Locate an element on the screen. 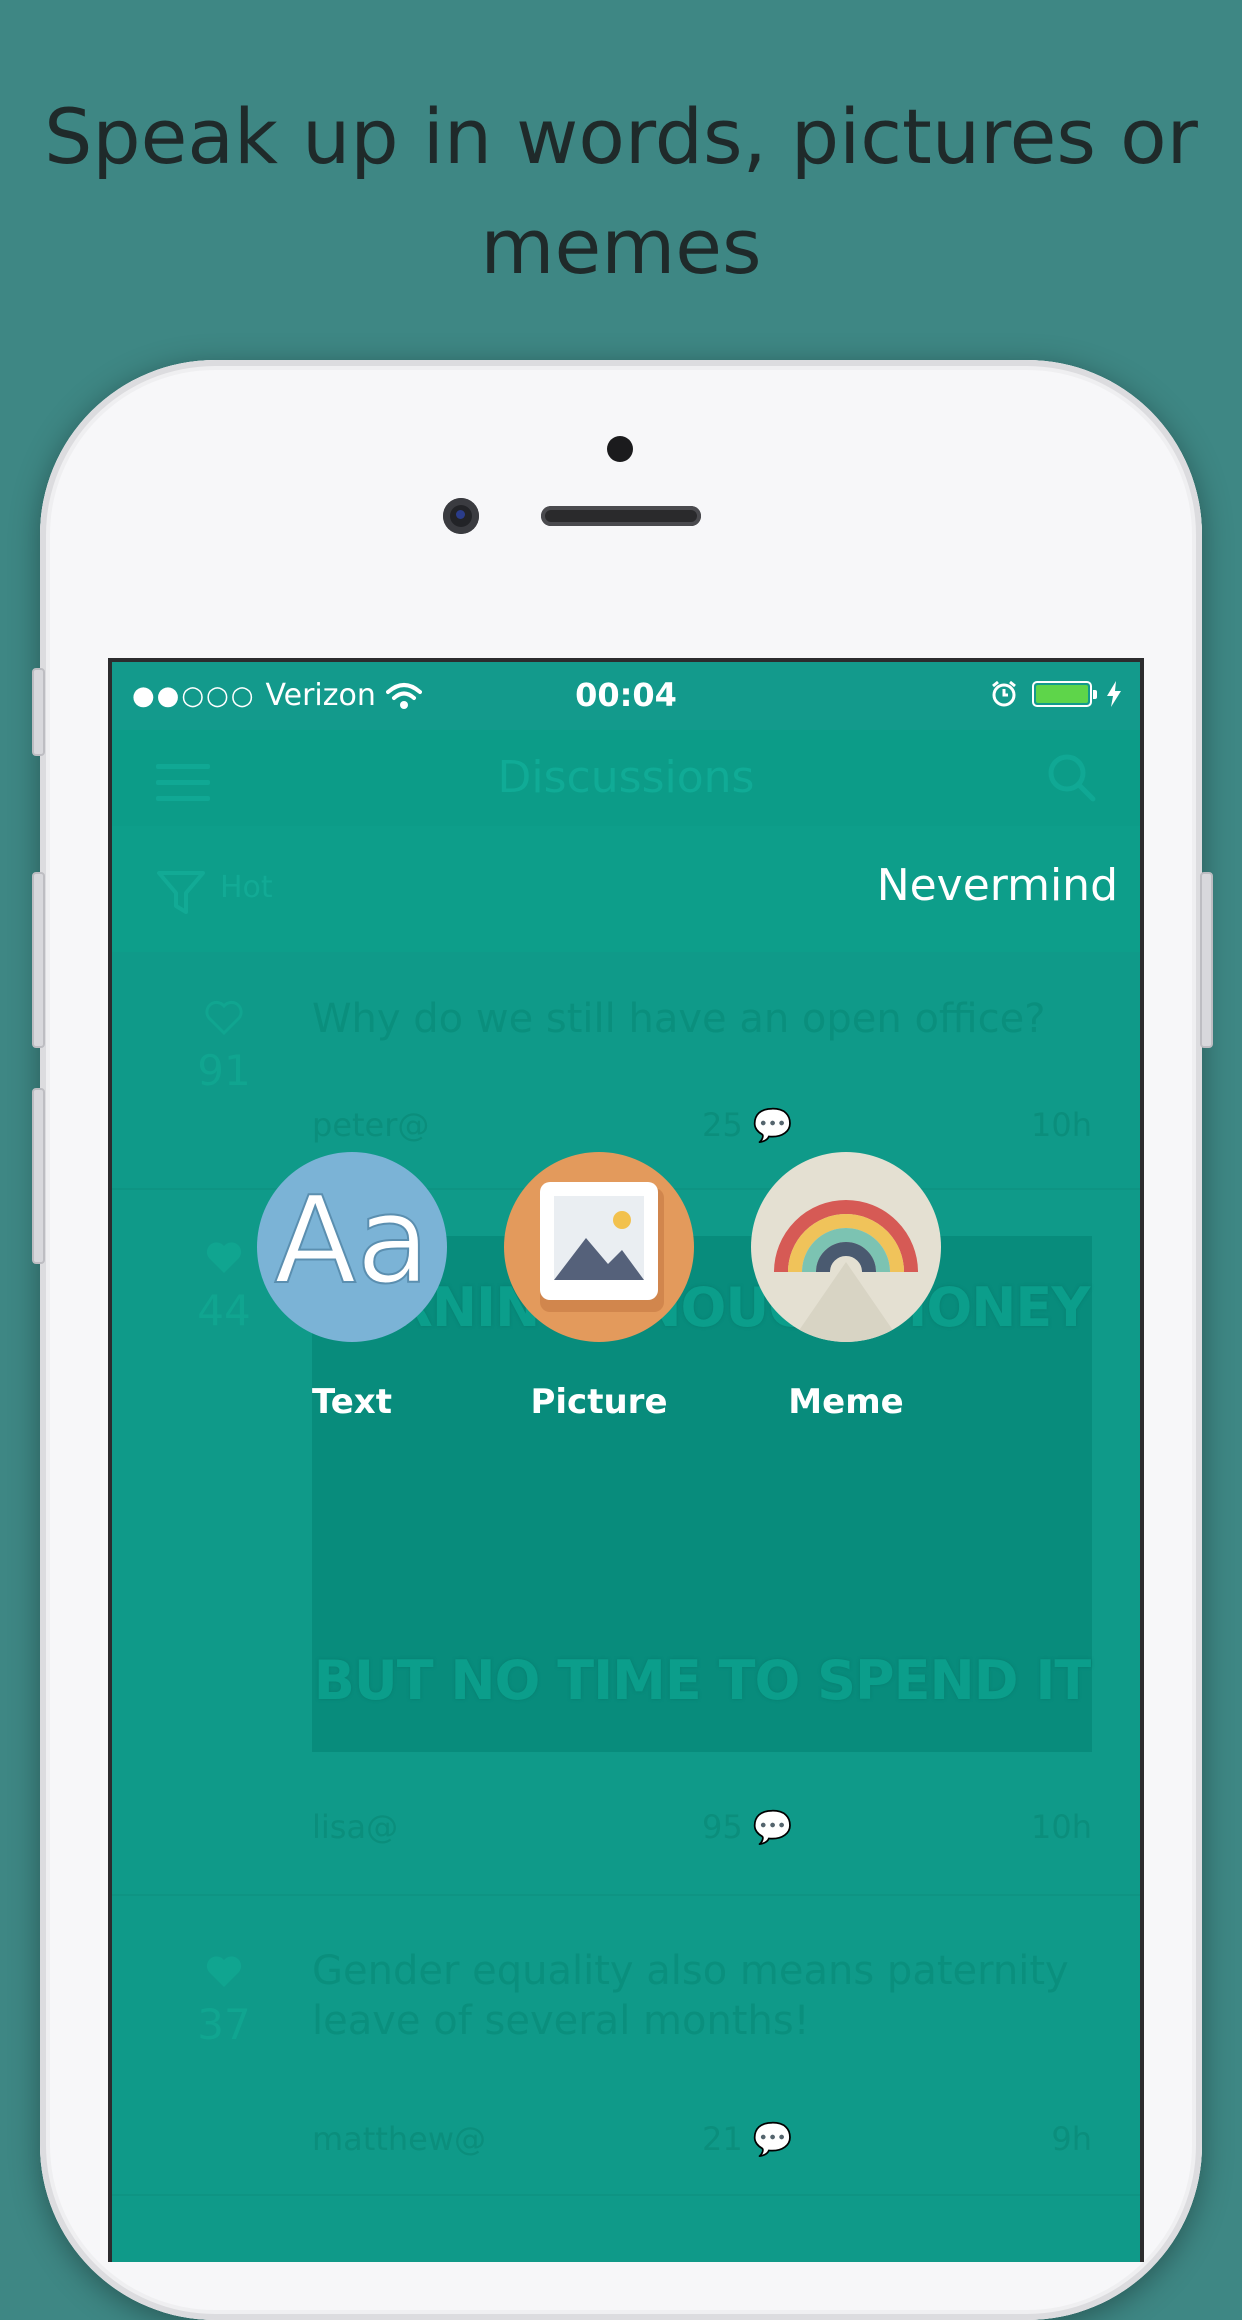 The image size is (1242, 2320). post-author: peter@ is located at coordinates (371, 1125).